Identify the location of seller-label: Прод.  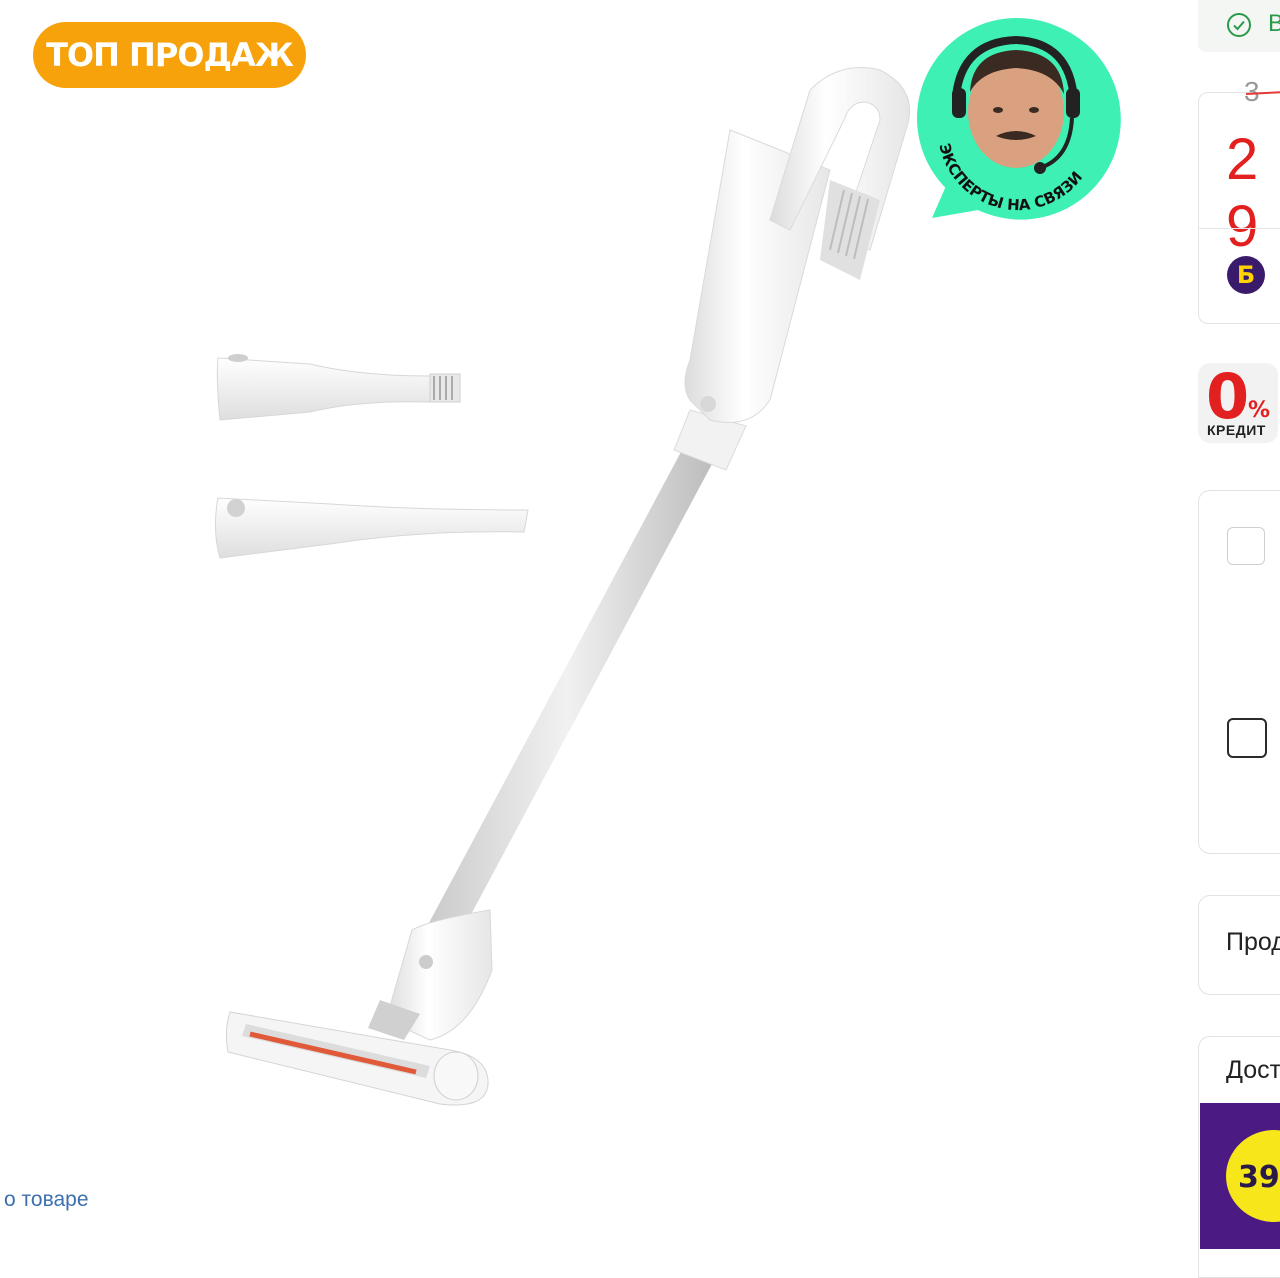
(1253, 942).